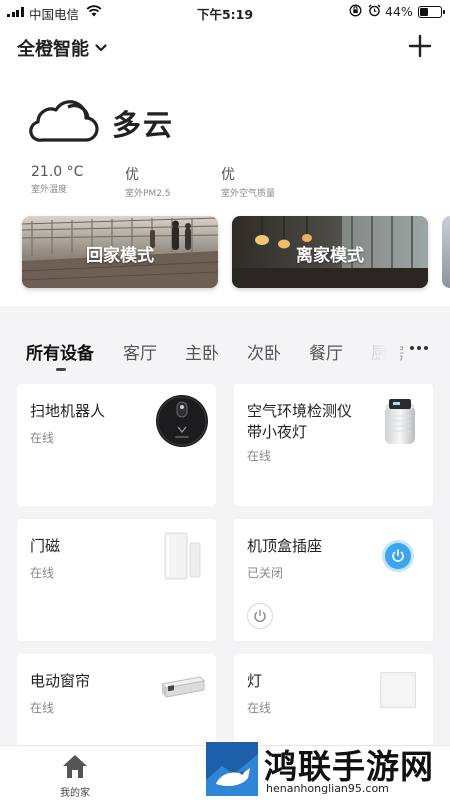 The width and height of the screenshot is (450, 800). I want to click on wall-switch-image, so click(398, 690).